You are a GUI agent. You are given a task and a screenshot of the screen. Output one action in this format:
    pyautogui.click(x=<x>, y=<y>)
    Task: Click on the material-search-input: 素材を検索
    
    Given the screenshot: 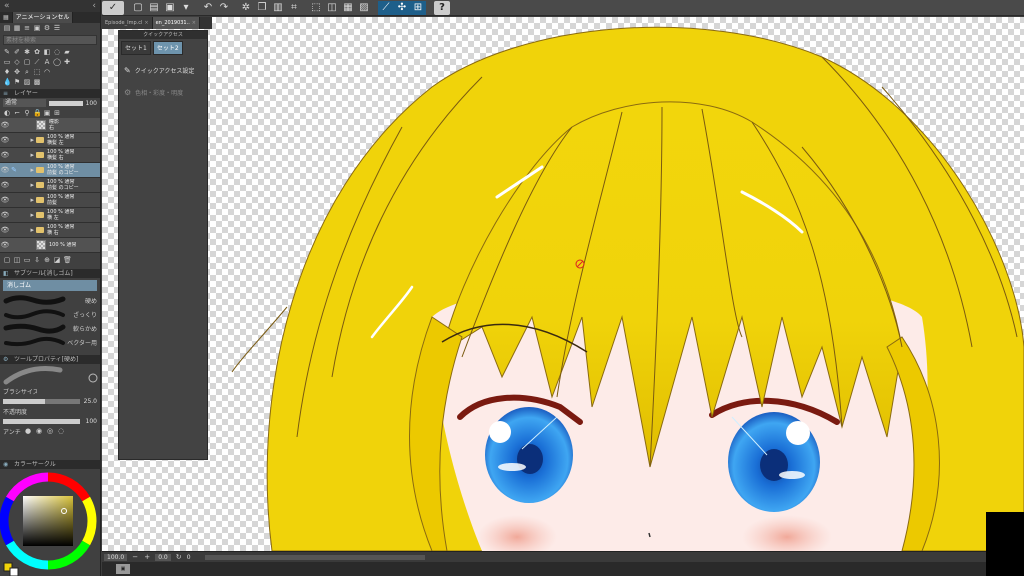 What is the action you would take?
    pyautogui.click(x=50, y=40)
    